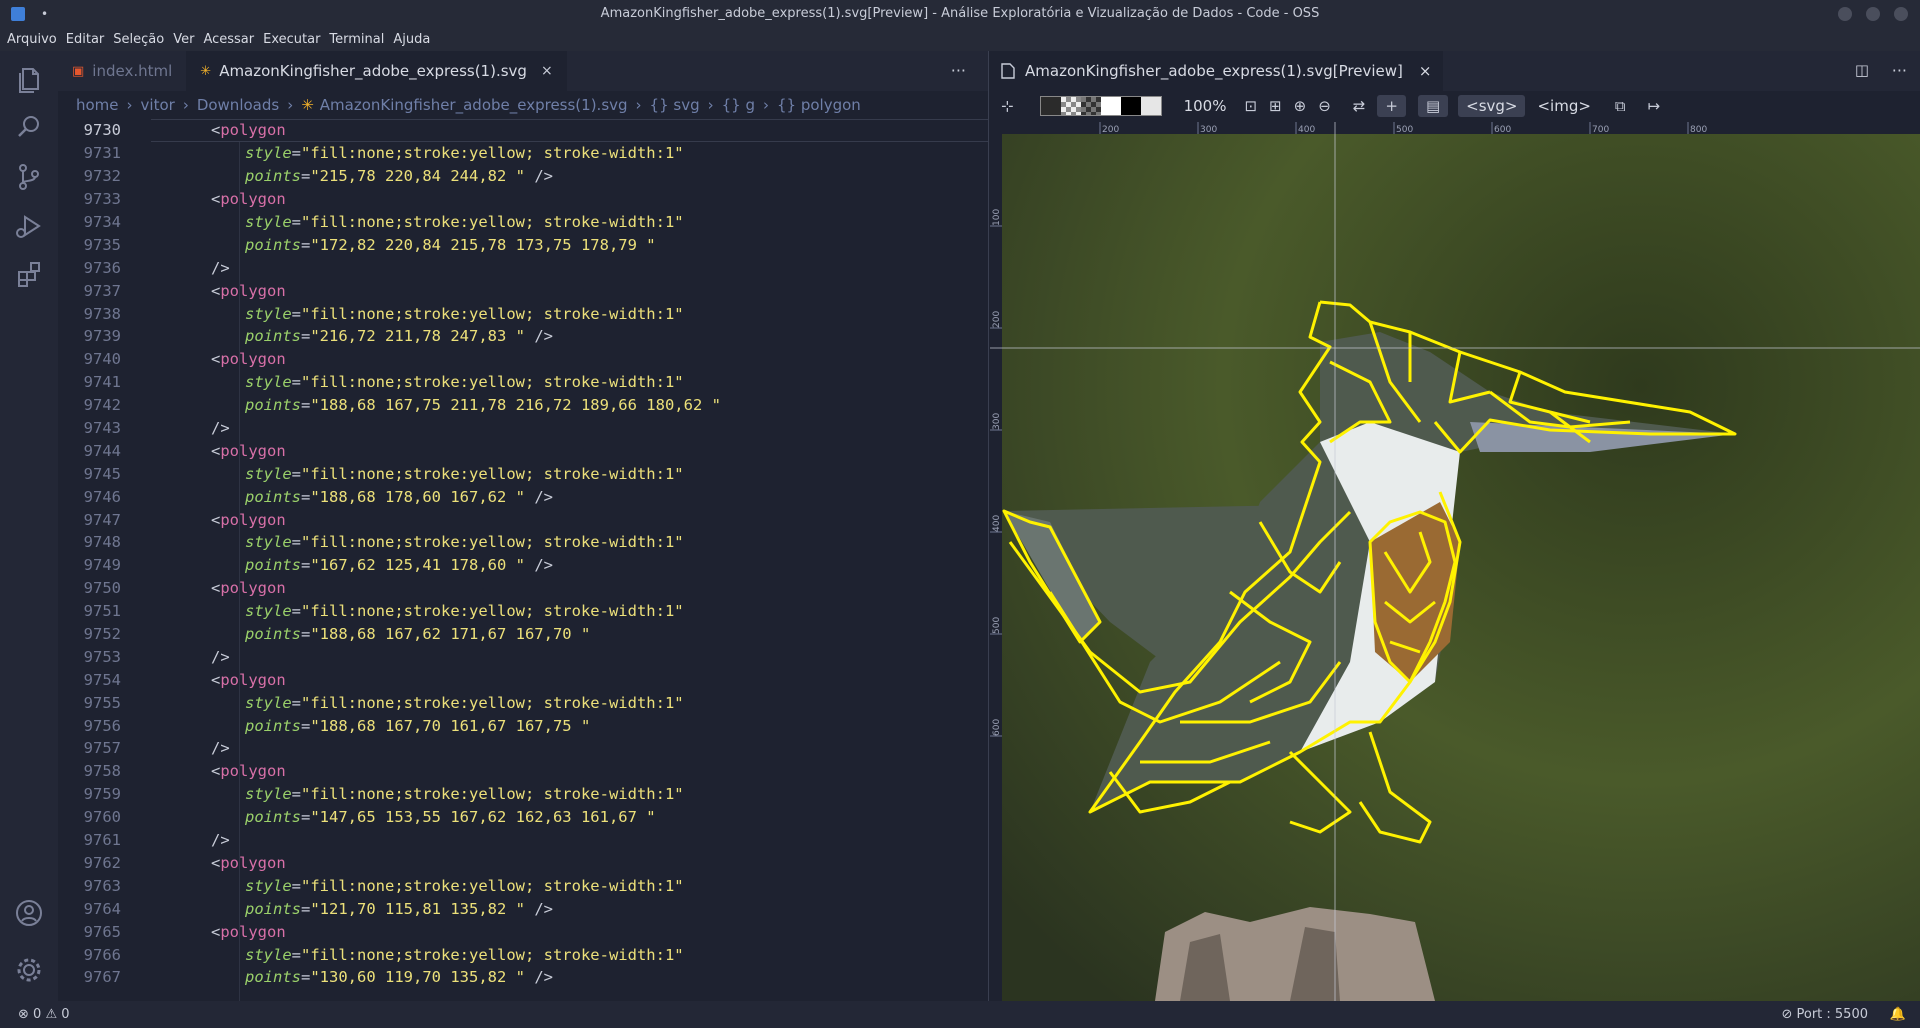  I want to click on pin-icon: ⊹, so click(1007, 106).